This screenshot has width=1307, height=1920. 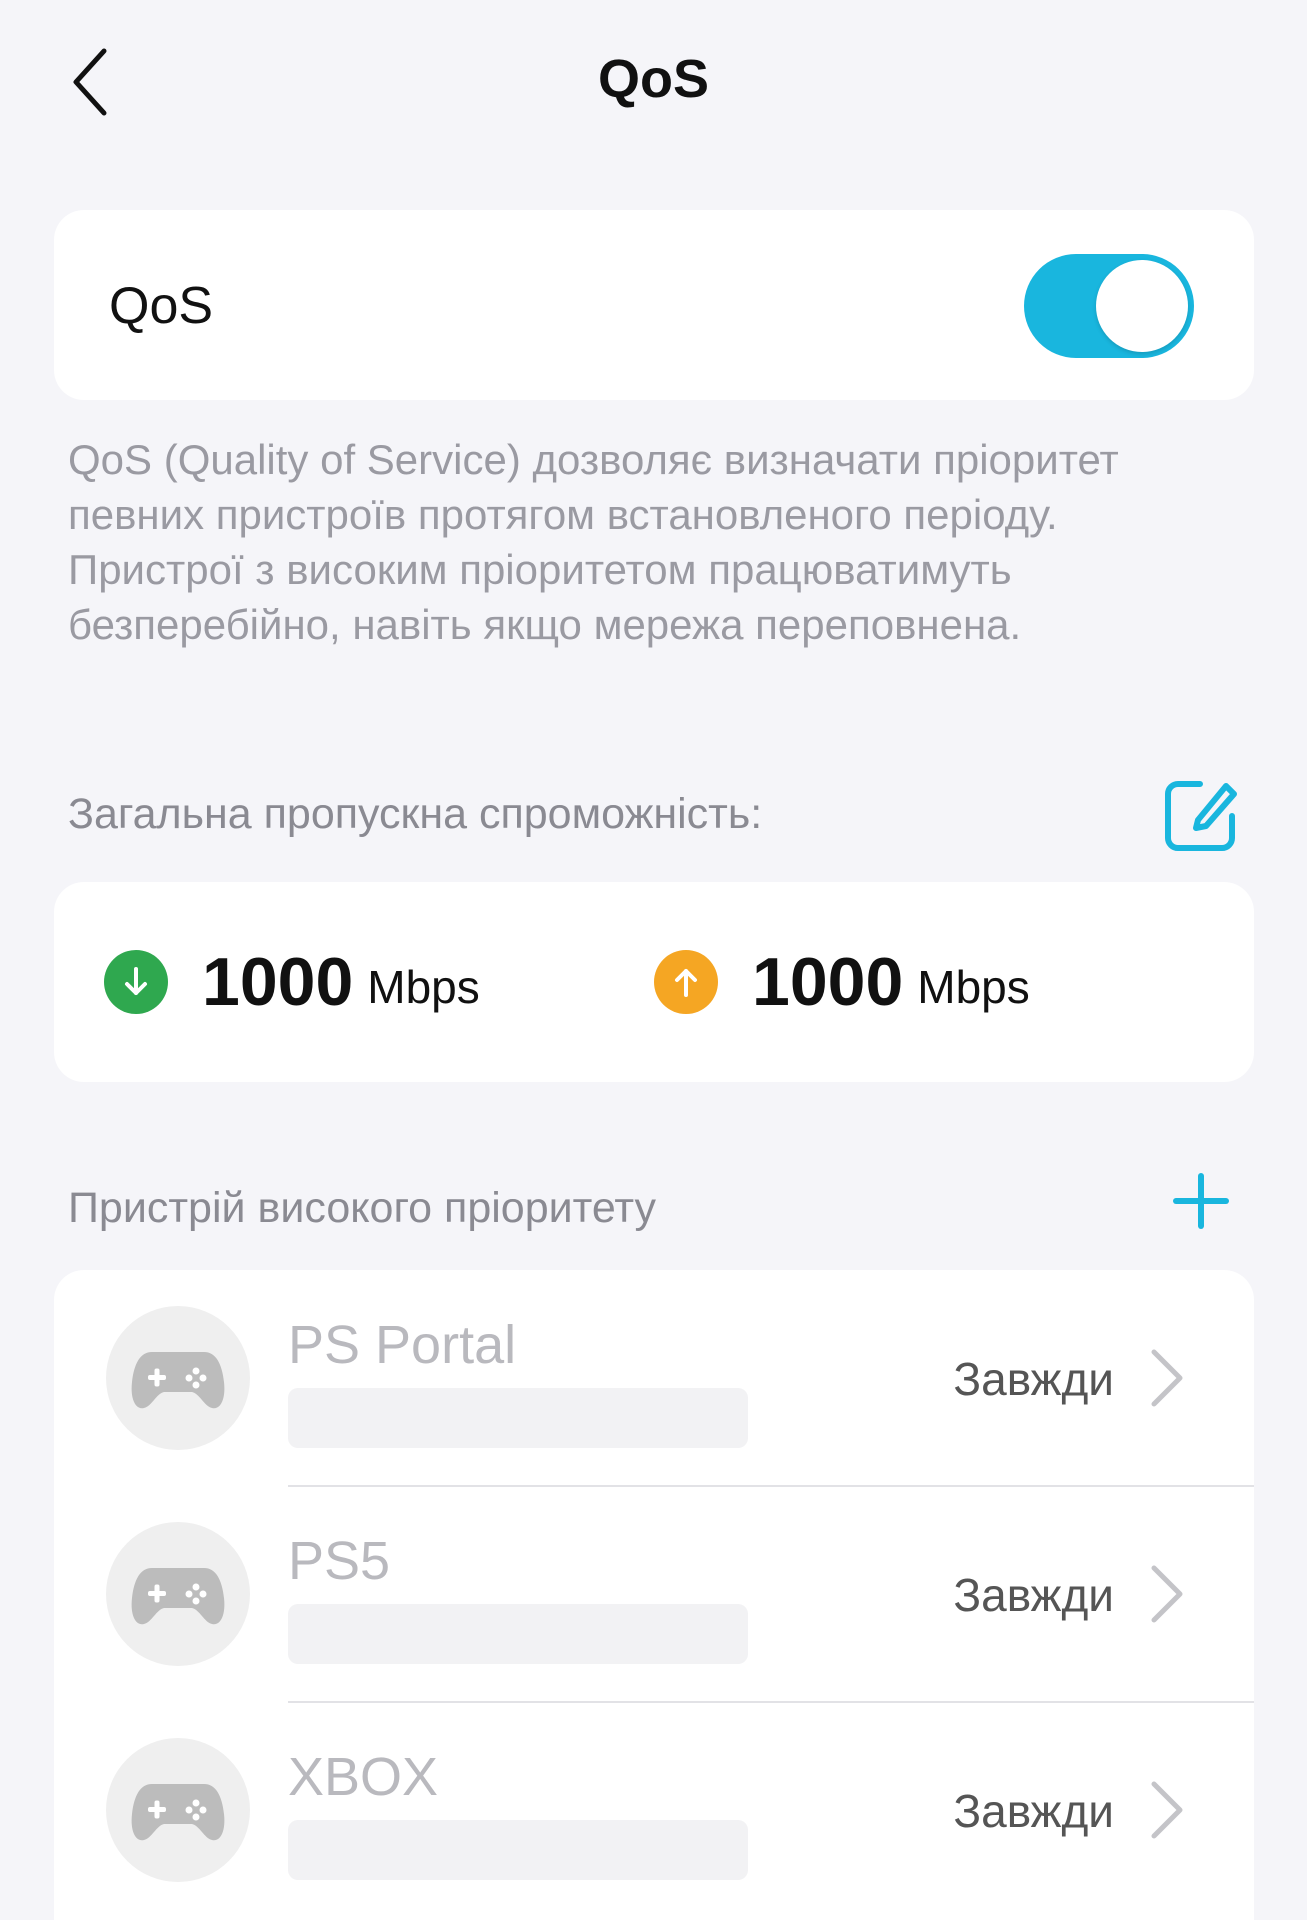 What do you see at coordinates (654, 1809) in the screenshot?
I see `list-item: XBOX Завжди` at bounding box center [654, 1809].